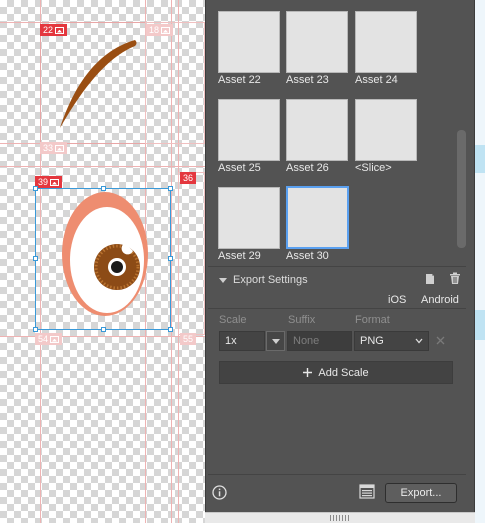  I want to click on suffix-column-header: Suffix, so click(302, 320).